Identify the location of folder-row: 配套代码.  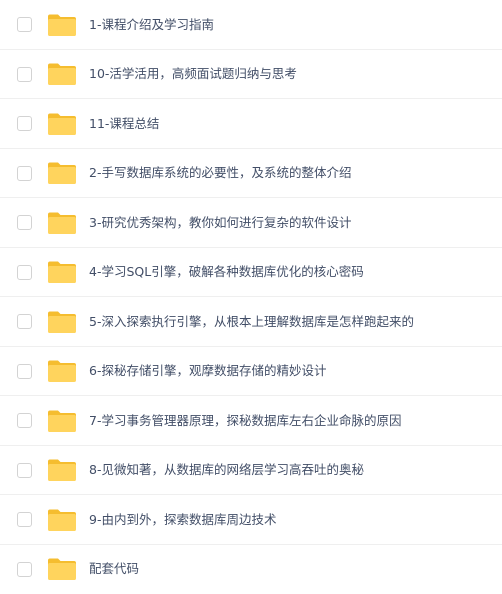
(251, 569).